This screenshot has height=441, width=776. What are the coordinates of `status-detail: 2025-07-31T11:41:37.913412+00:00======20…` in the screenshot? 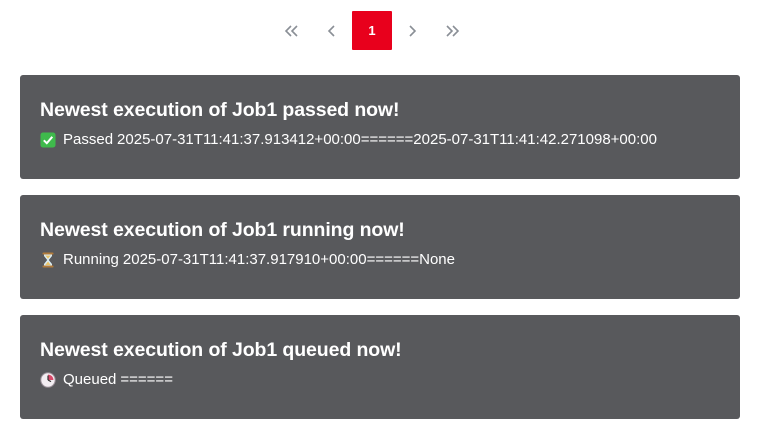 It's located at (387, 139).